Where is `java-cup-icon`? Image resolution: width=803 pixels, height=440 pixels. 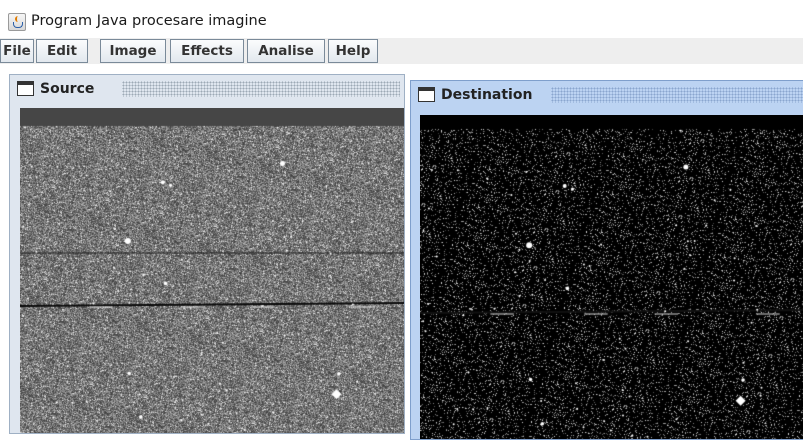
java-cup-icon is located at coordinates (17, 22).